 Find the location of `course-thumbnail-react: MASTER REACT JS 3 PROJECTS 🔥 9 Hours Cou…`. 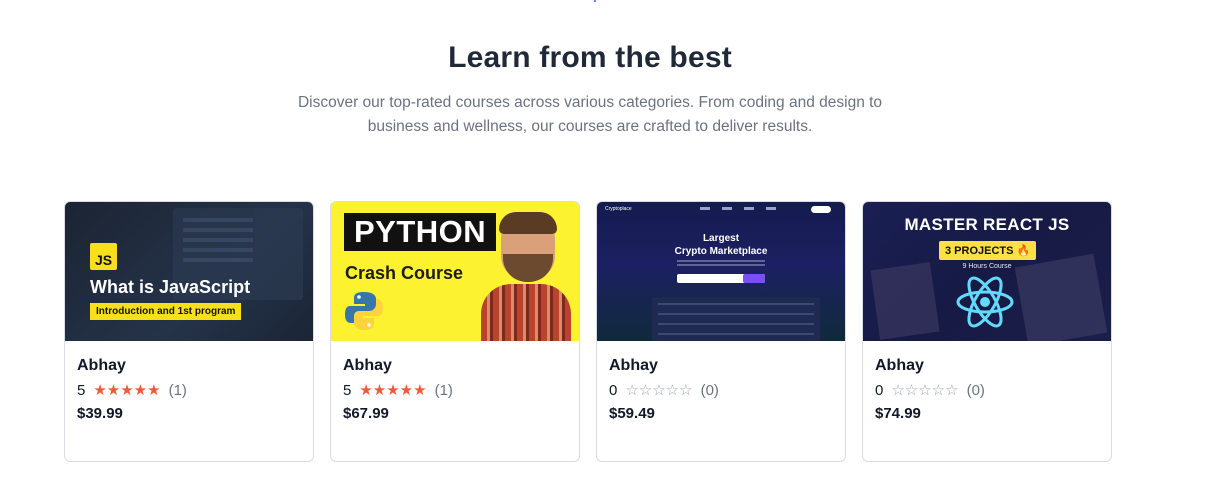

course-thumbnail-react: MASTER REACT JS 3 PROJECTS 🔥 9 Hours Cou… is located at coordinates (987, 271).